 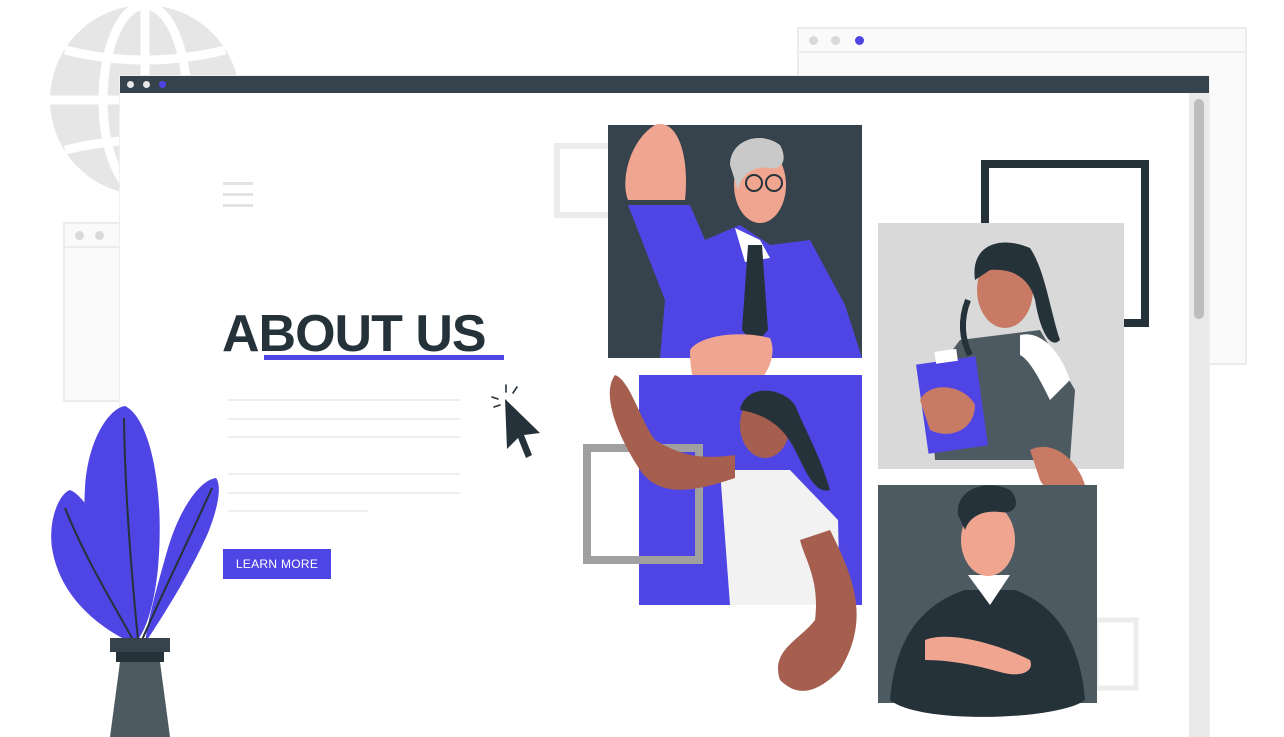 What do you see at coordinates (354, 334) in the screenshot?
I see `page-title: ABOUT US` at bounding box center [354, 334].